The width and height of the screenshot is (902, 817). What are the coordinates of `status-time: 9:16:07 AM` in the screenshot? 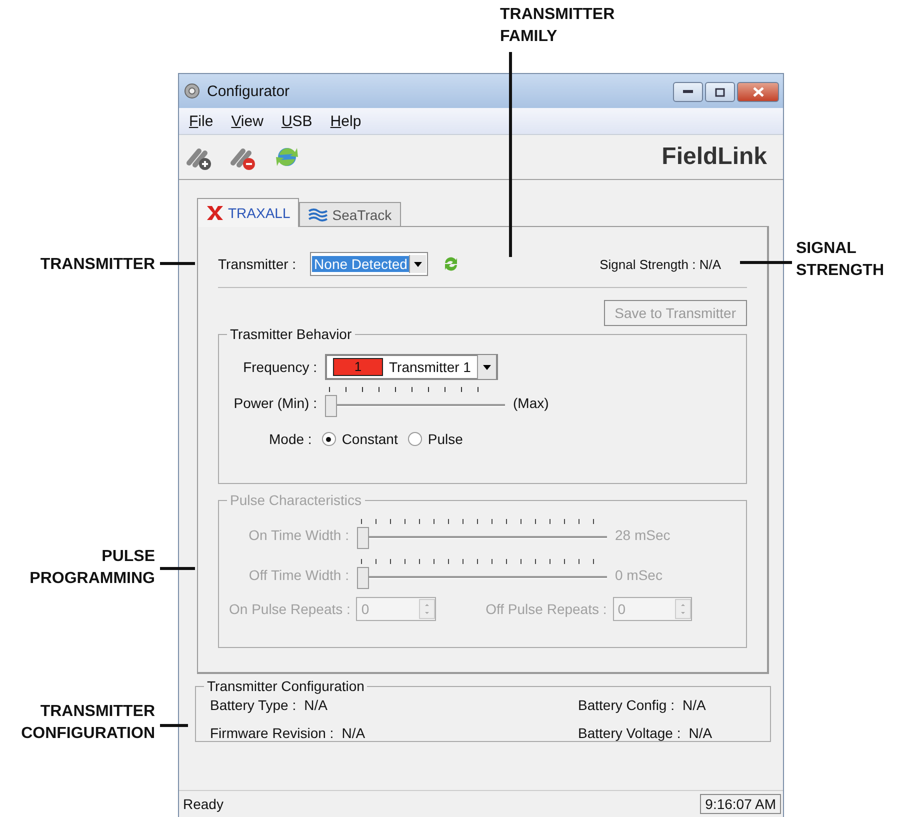 It's located at (740, 804).